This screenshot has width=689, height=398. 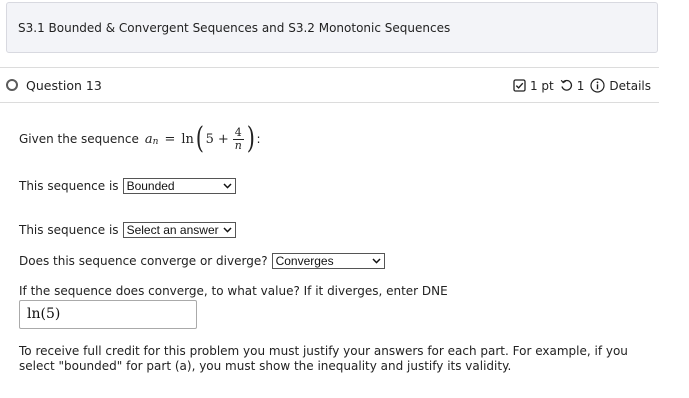 What do you see at coordinates (69, 186) in the screenshot?
I see `q1-label: This sequence is` at bounding box center [69, 186].